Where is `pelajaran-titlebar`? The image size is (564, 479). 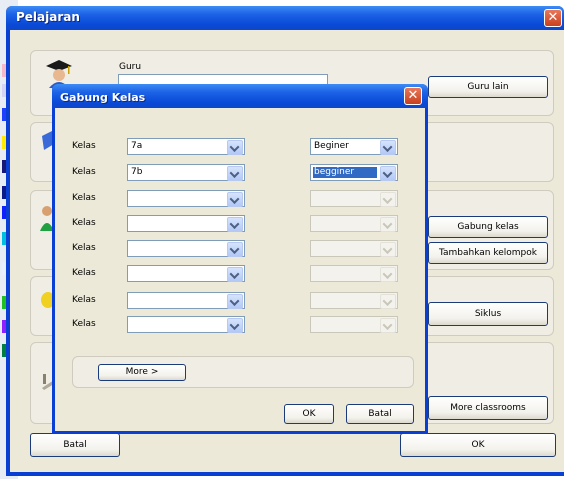 pelajaran-titlebar is located at coordinates (285, 18).